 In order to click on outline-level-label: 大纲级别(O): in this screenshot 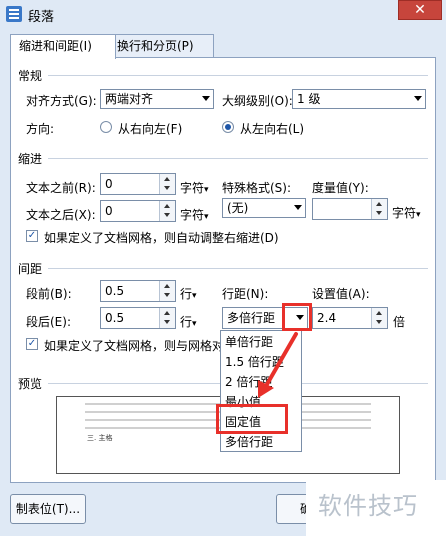, I will do `click(257, 101)`.